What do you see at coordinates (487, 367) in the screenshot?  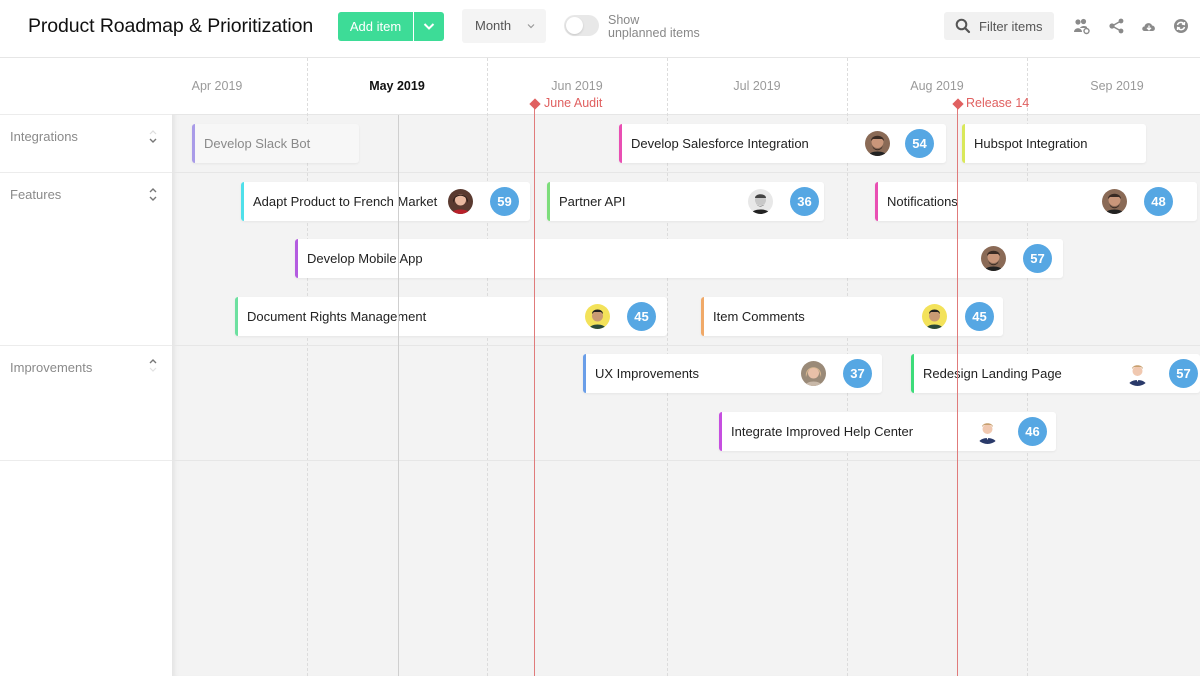 I see `month-gridline` at bounding box center [487, 367].